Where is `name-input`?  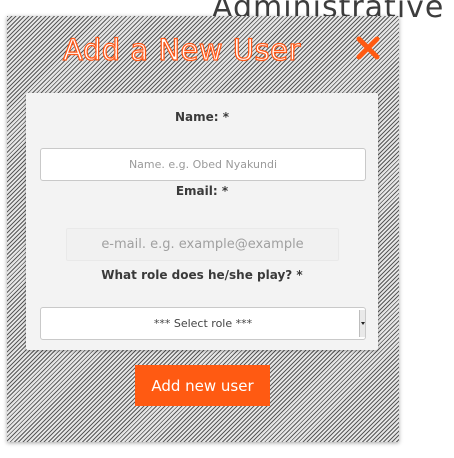
name-input is located at coordinates (203, 164).